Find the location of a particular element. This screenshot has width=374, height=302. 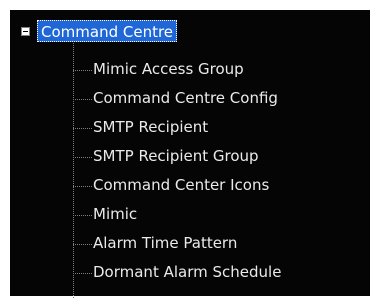

tree-item-command-center-icons: Command Center Icons is located at coordinates (218, 186).